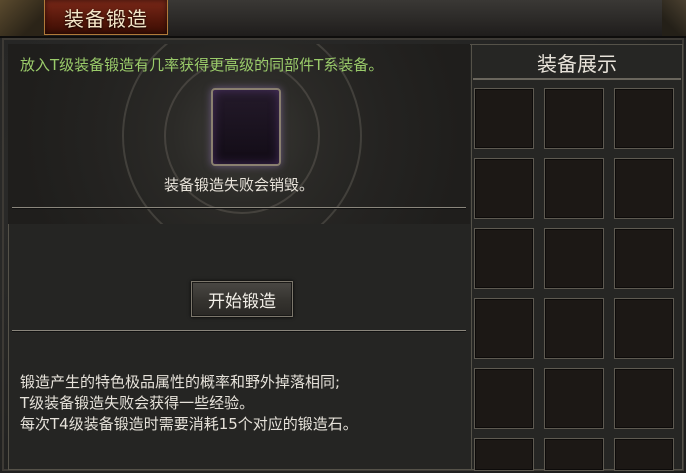 The height and width of the screenshot is (473, 686). What do you see at coordinates (239, 330) in the screenshot?
I see `divider-bottom` at bounding box center [239, 330].